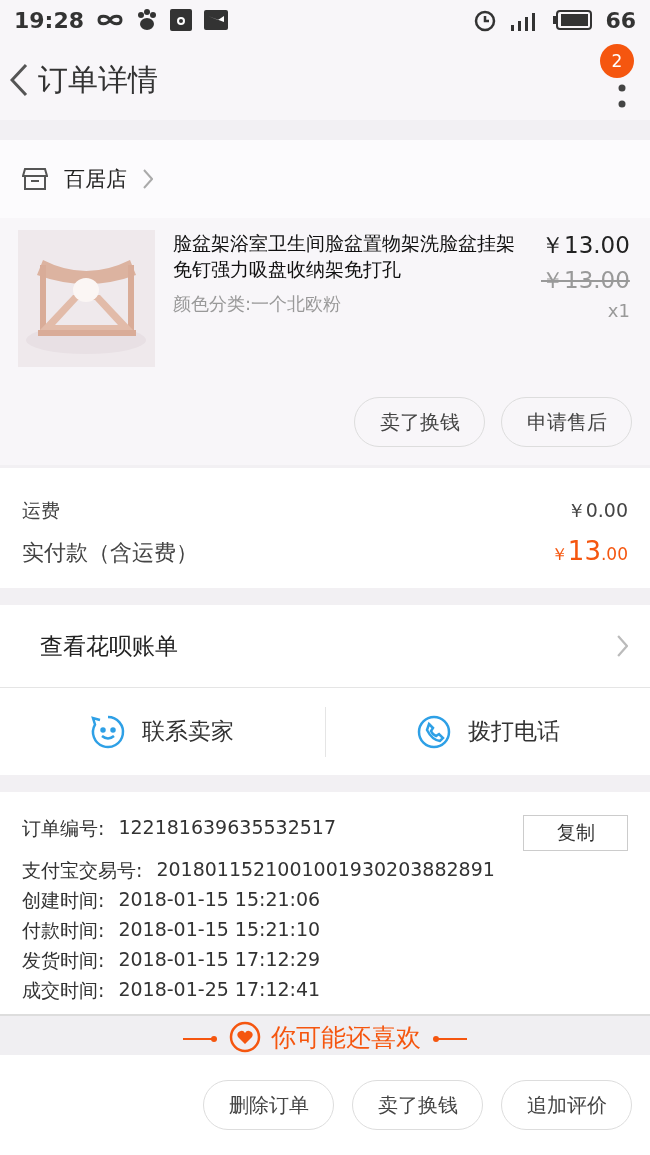 The image size is (650, 1155). I want to click on product-price: ￥13.00, so click(585, 245).